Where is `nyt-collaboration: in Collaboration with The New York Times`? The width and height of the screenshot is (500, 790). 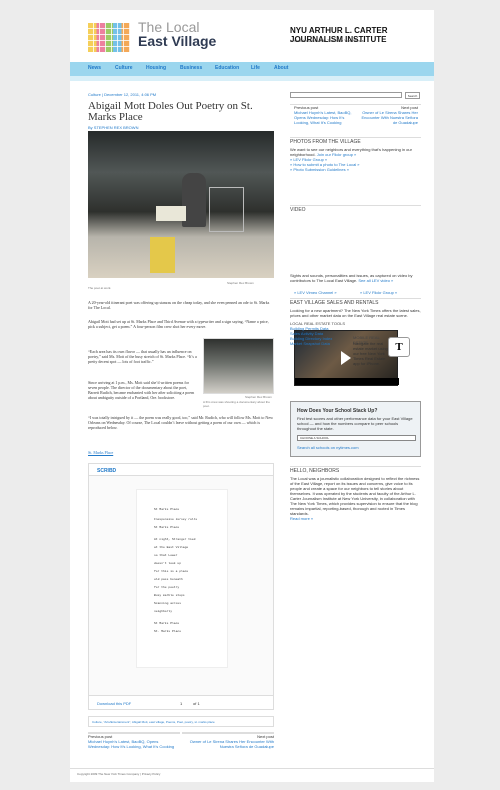
nyt-collaboration: in Collaboration with The New York Times is located at coordinates (327, 40).